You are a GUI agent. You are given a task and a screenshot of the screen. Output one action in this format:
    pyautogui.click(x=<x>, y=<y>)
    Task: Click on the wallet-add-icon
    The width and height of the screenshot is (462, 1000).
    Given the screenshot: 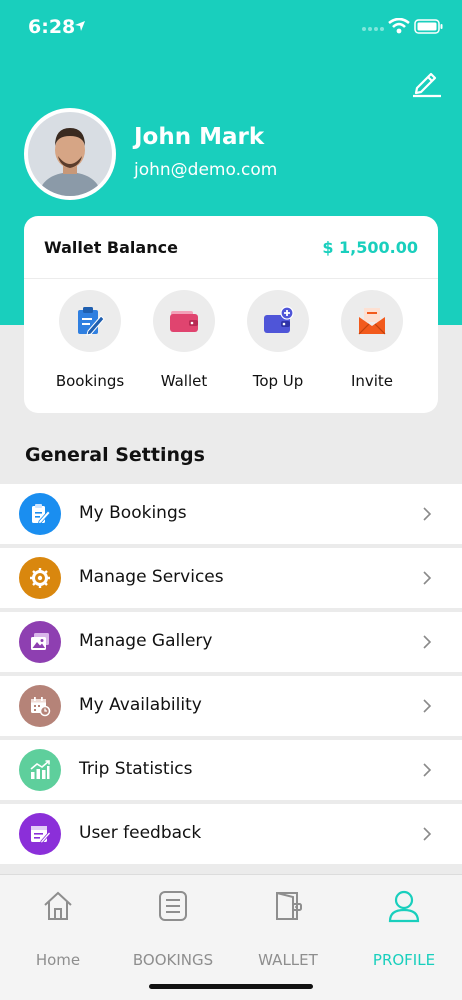 What is the action you would take?
    pyautogui.click(x=279, y=319)
    